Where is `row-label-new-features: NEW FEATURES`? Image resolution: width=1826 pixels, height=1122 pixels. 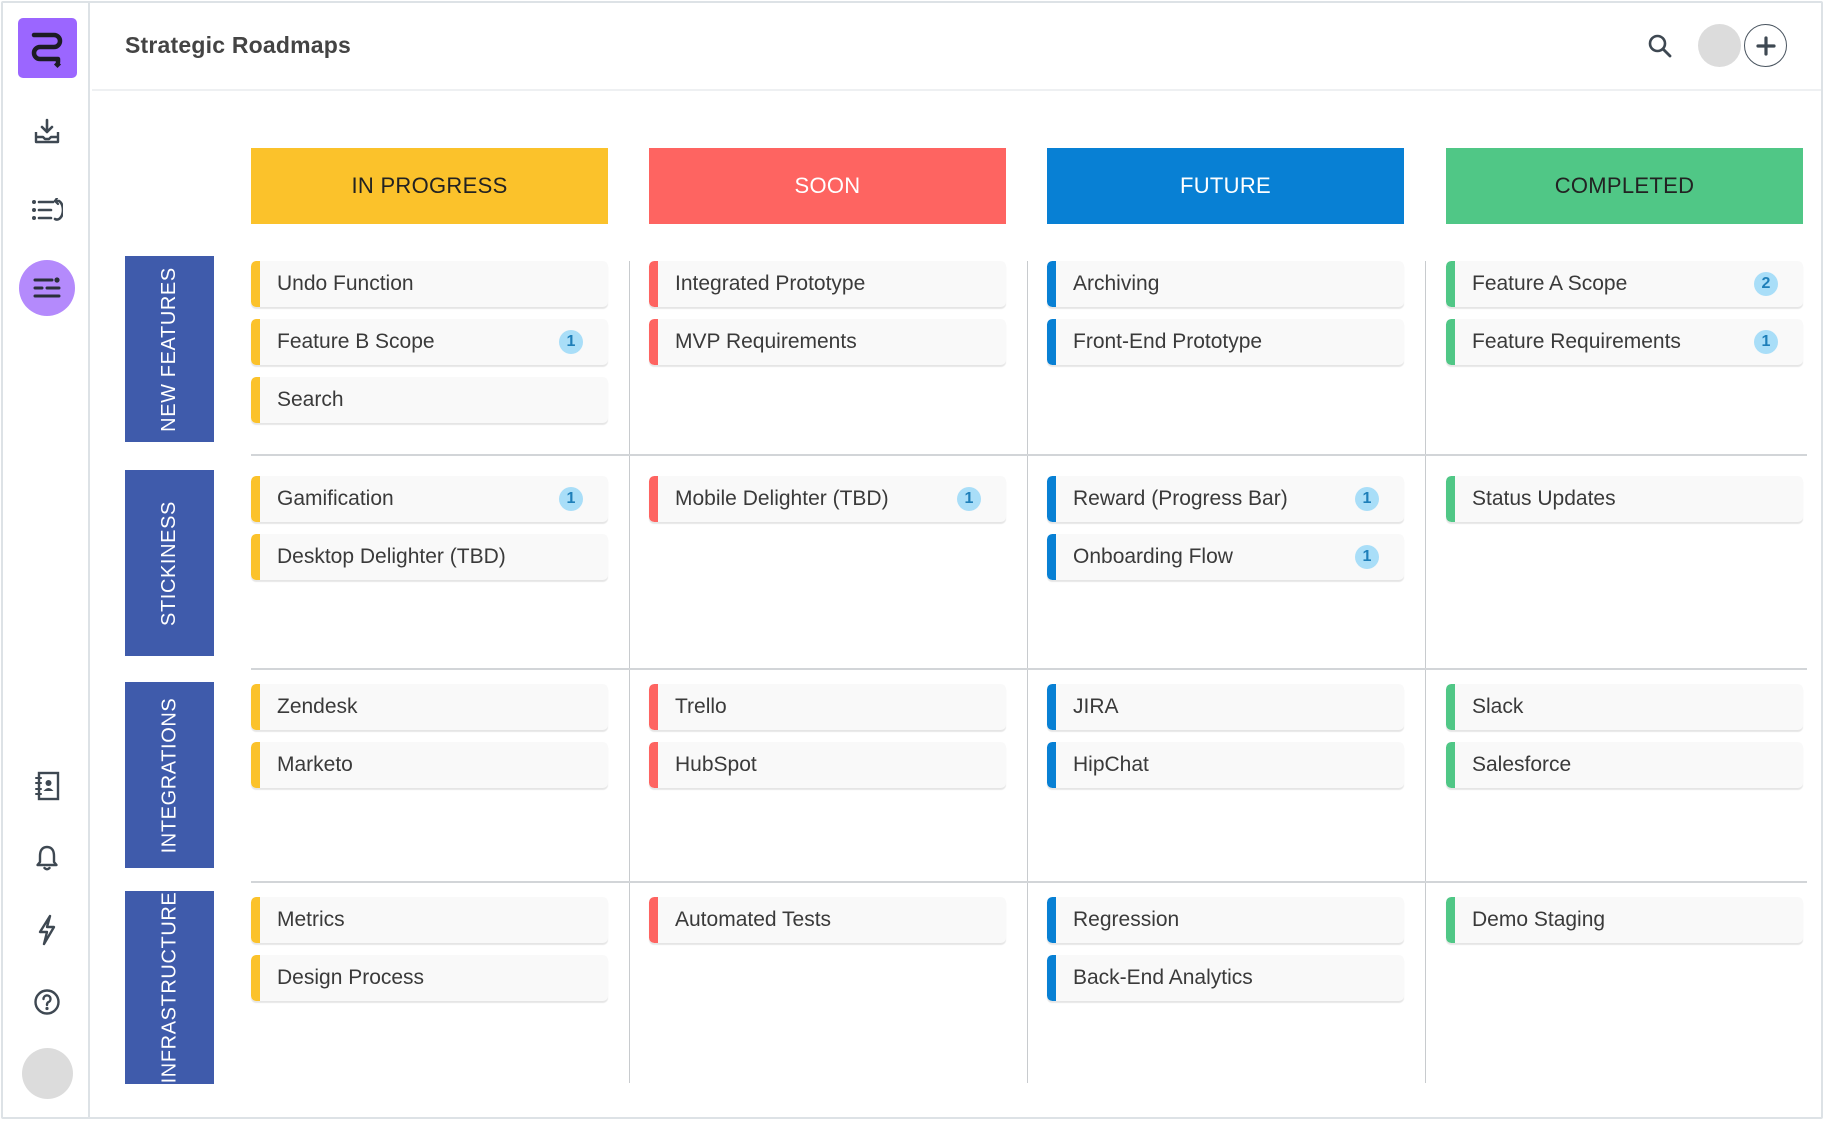
row-label-new-features: NEW FEATURES is located at coordinates (169, 349).